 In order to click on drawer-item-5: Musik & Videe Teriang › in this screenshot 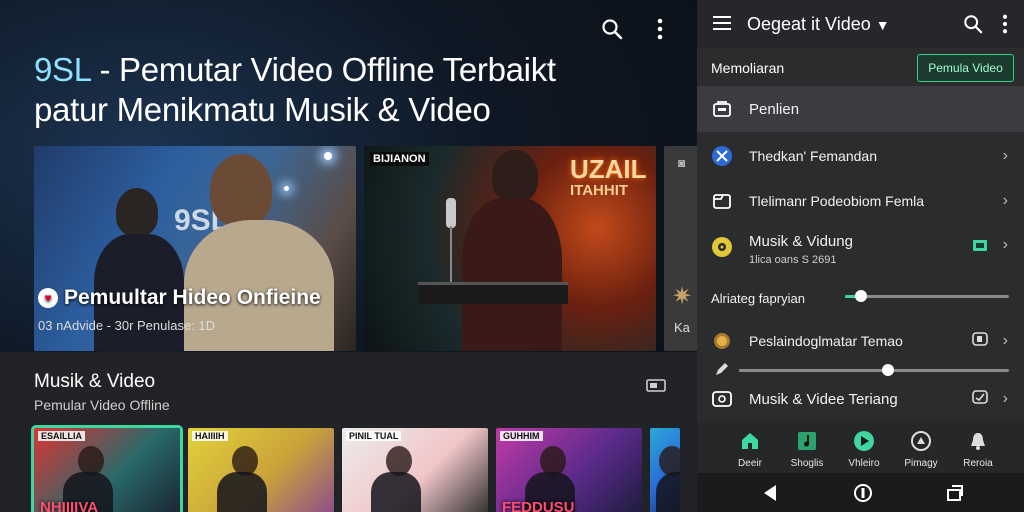, I will do `click(860, 399)`.